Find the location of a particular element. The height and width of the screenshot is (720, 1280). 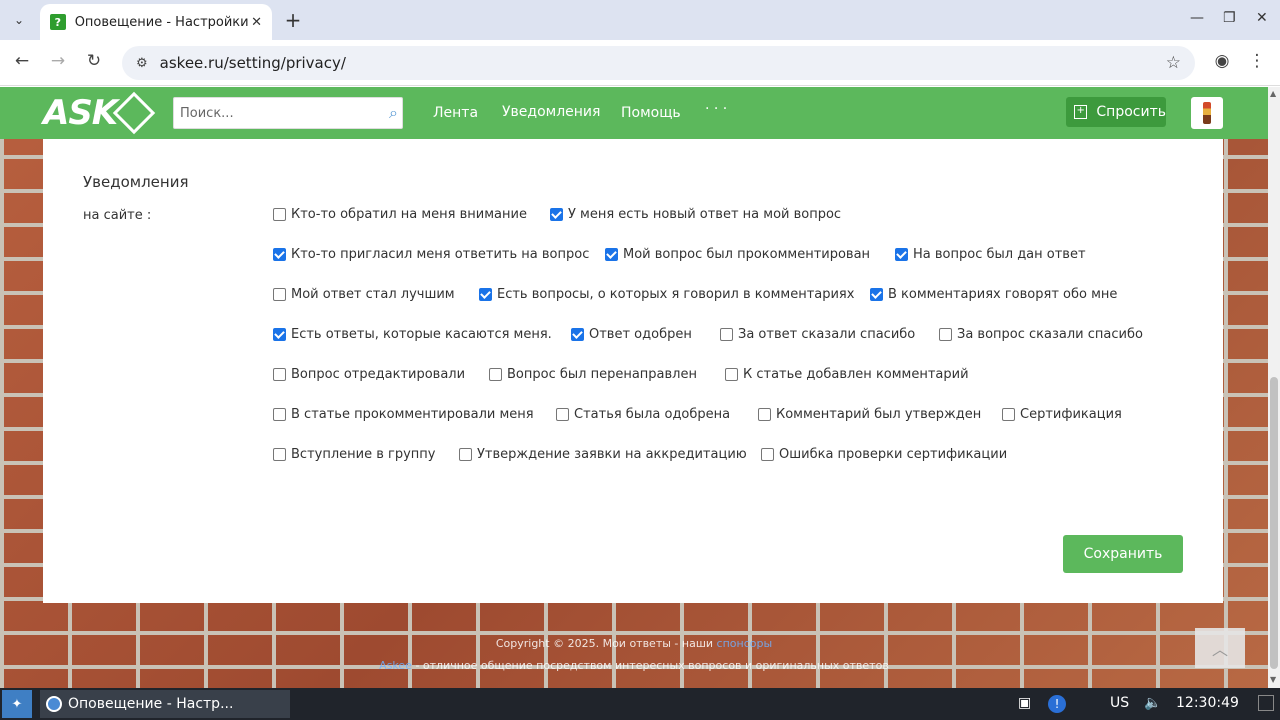

option-item: Ответ одобрен is located at coordinates (631, 334).